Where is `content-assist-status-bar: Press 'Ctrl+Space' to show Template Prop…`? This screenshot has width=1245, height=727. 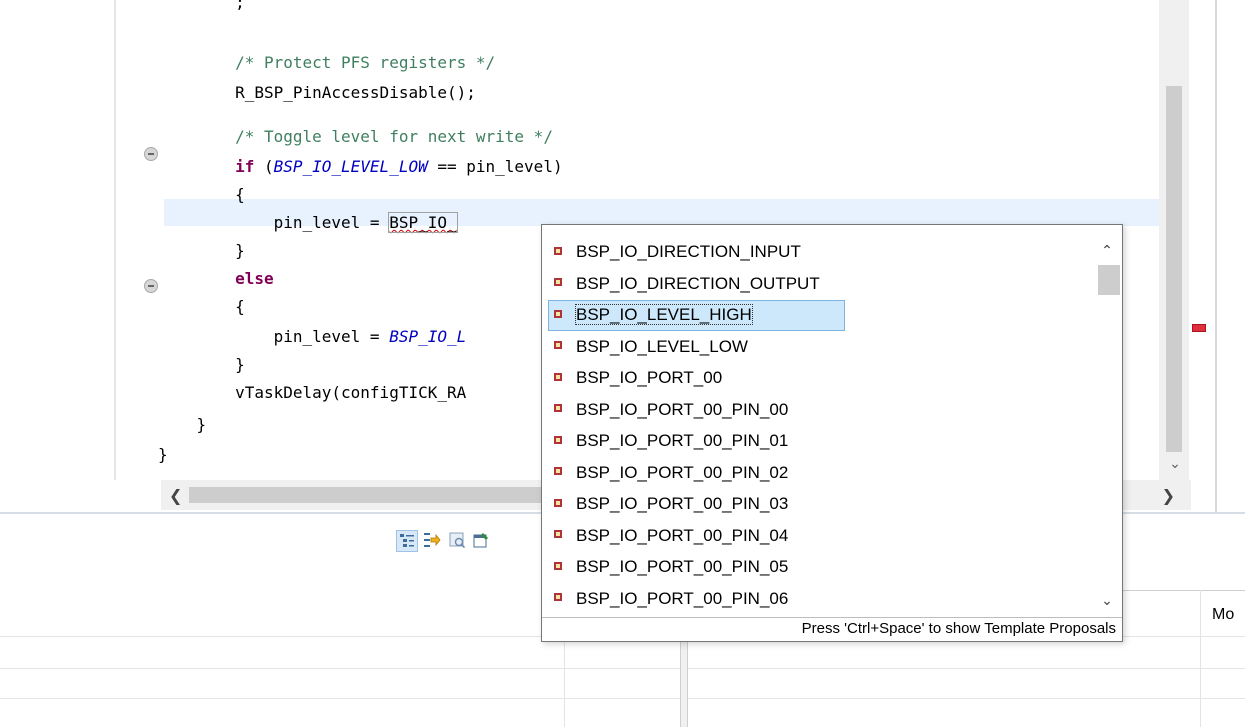
content-assist-status-bar: Press 'Ctrl+Space' to show Template Prop… is located at coordinates (832, 629).